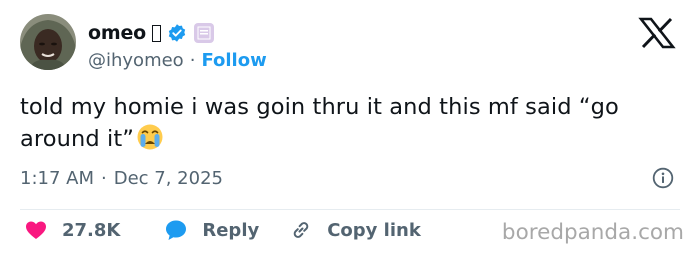 The image size is (700, 256). What do you see at coordinates (663, 180) in the screenshot?
I see `info-icon` at bounding box center [663, 180].